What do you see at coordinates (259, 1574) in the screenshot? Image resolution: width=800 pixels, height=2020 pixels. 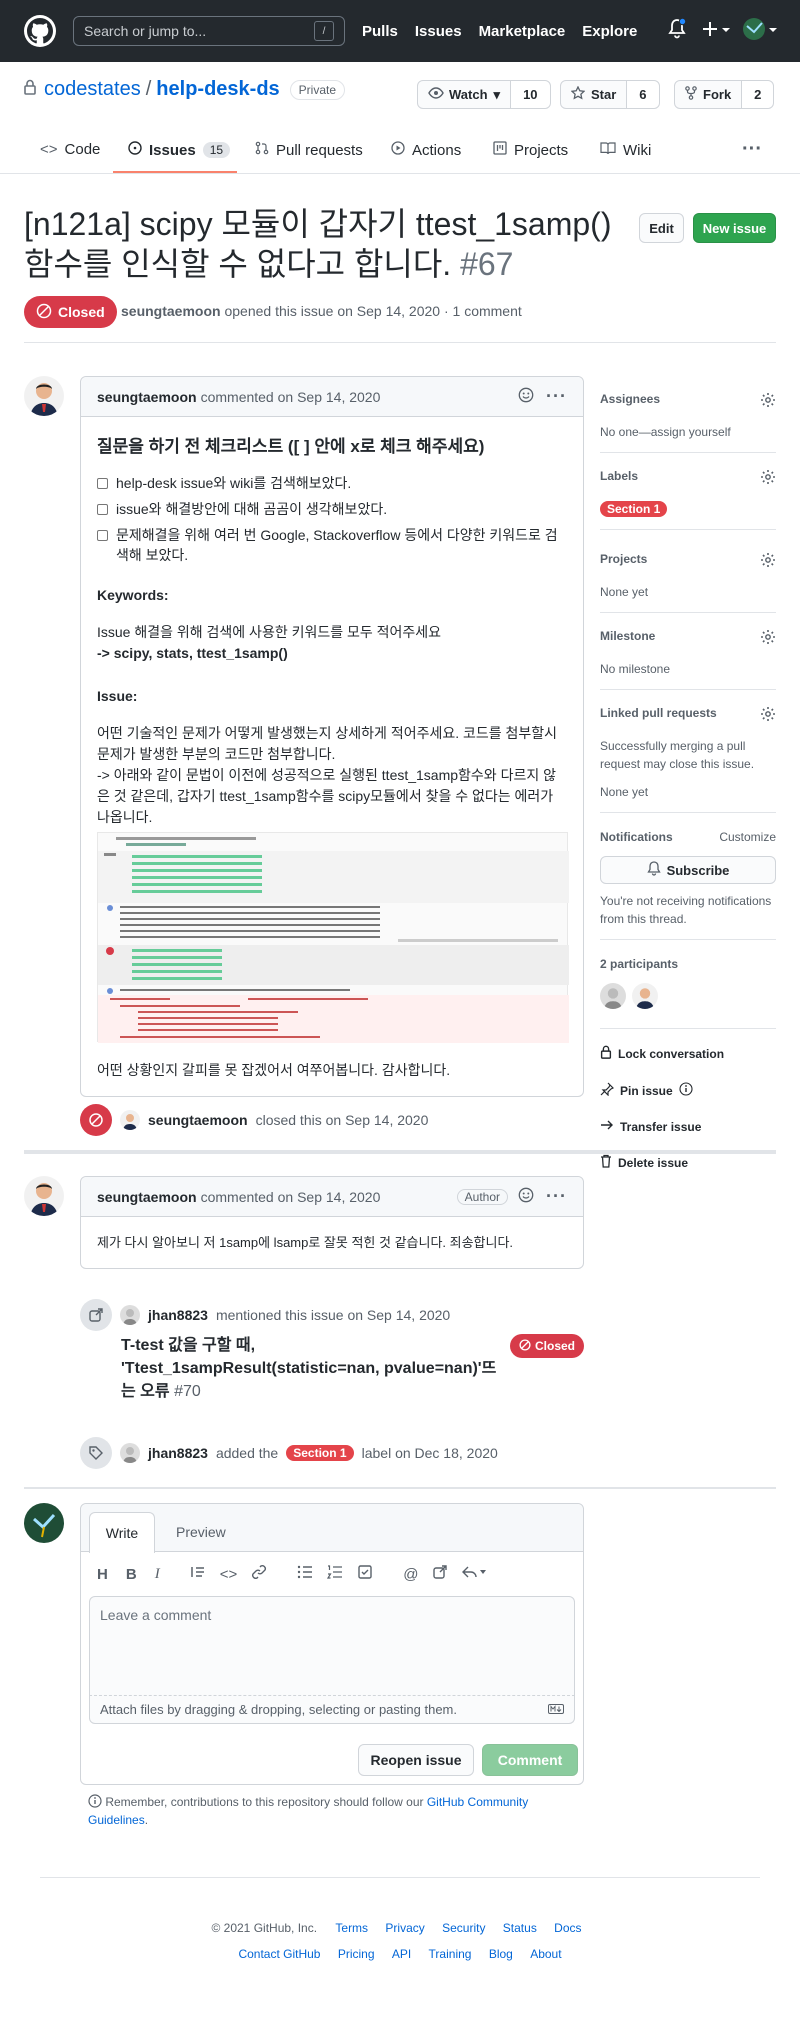 I see `link-icon` at bounding box center [259, 1574].